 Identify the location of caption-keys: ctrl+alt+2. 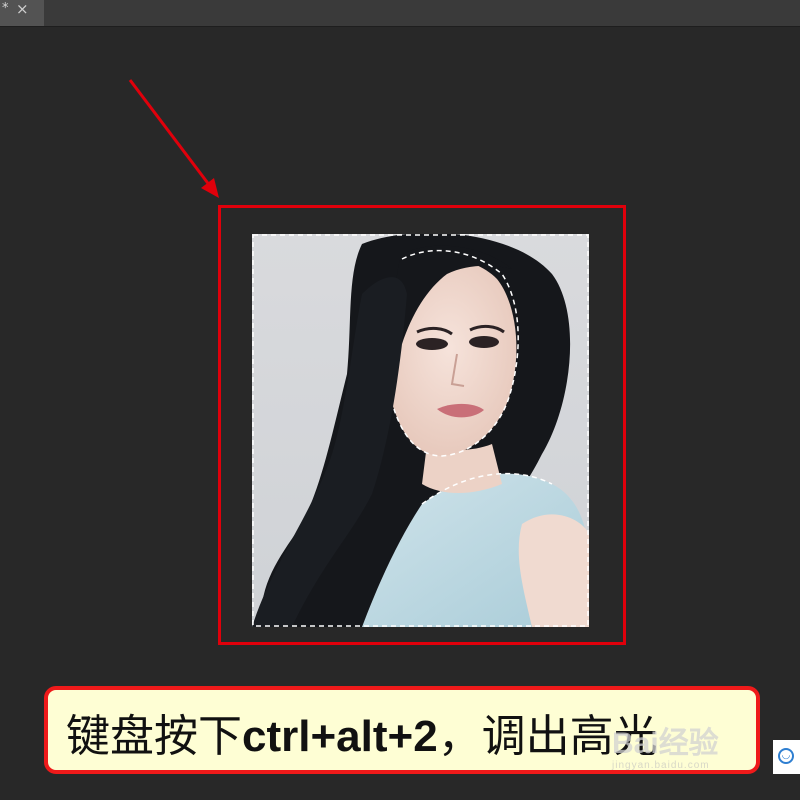
(340, 736).